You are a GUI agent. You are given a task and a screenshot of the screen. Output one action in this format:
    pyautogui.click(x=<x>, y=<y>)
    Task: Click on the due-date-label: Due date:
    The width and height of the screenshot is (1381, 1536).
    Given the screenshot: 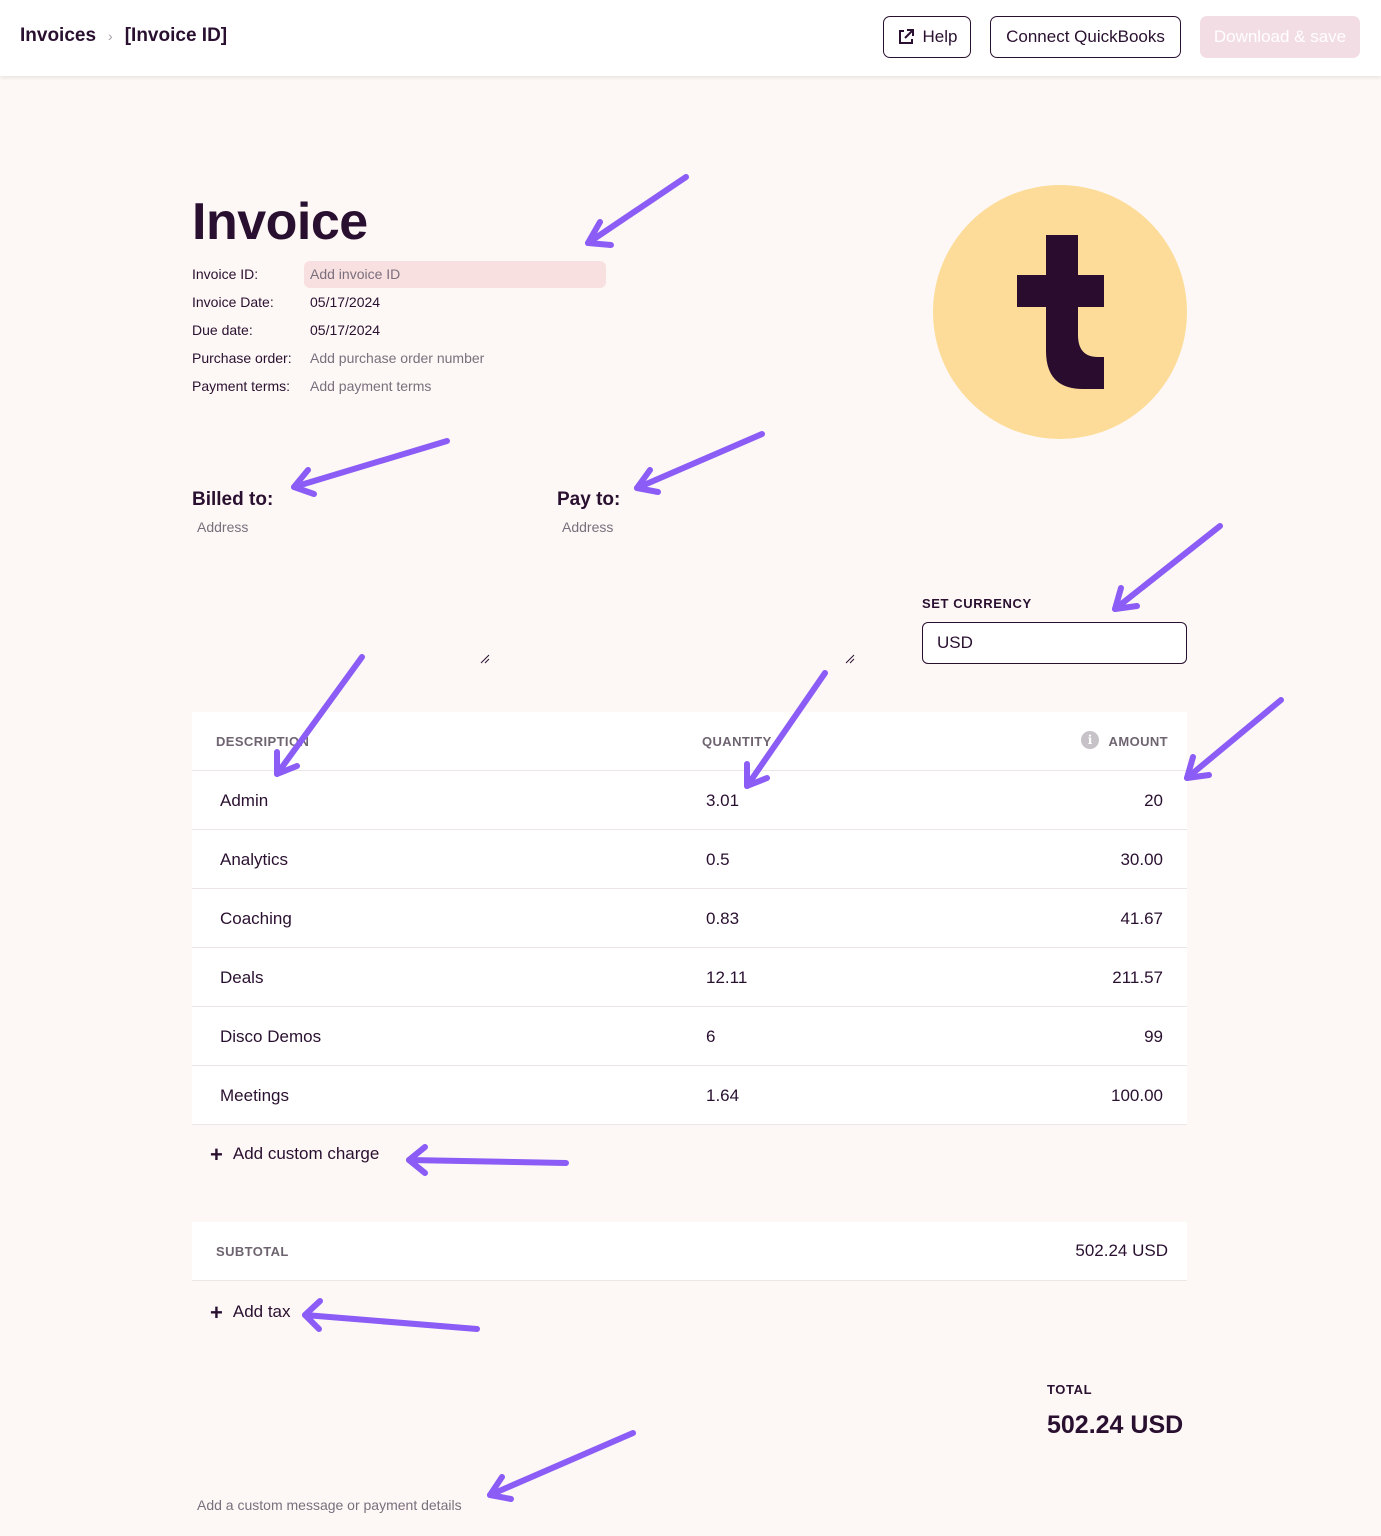 What is the action you would take?
    pyautogui.click(x=222, y=330)
    